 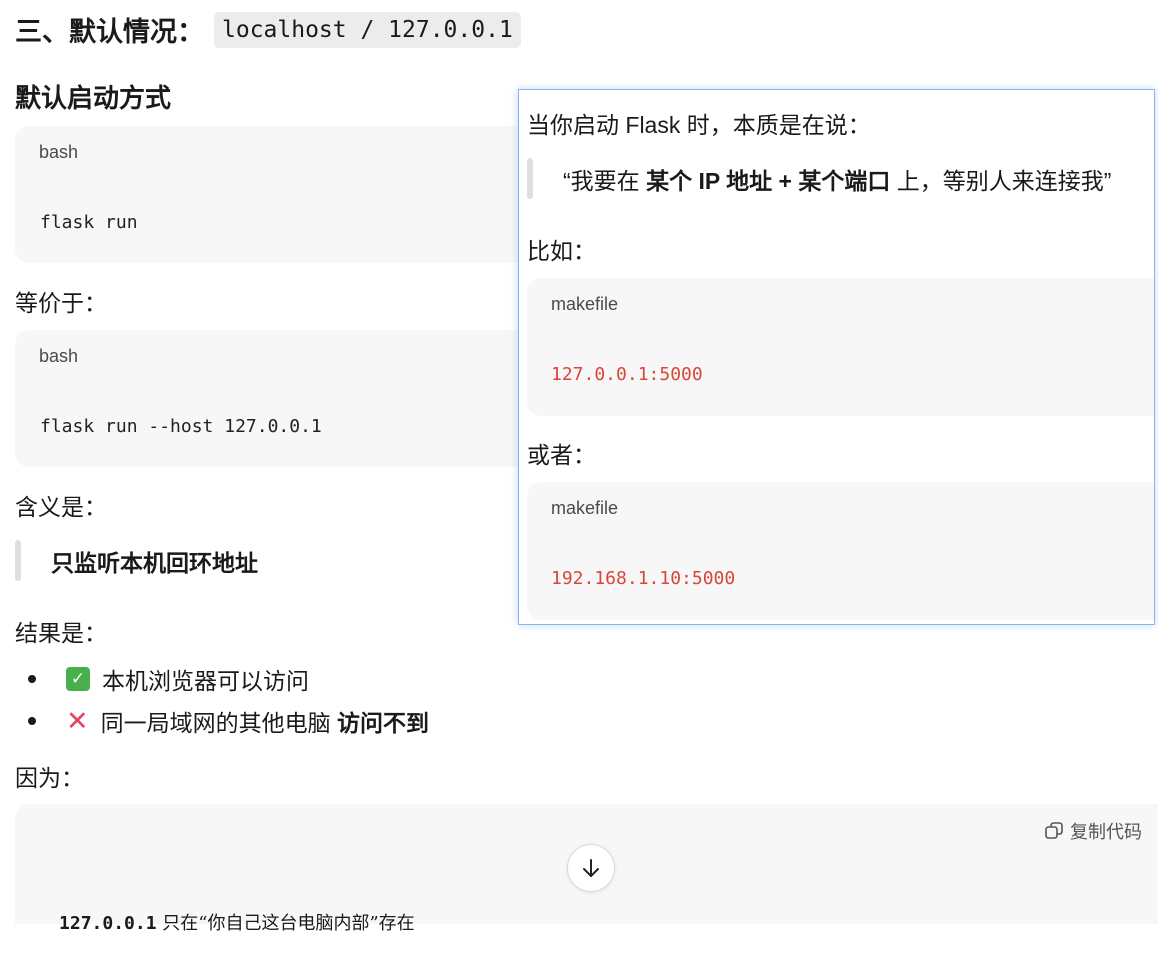 What do you see at coordinates (699, 125) in the screenshot?
I see `popup-intro: 当你启动 Flask 时，本质是在说：` at bounding box center [699, 125].